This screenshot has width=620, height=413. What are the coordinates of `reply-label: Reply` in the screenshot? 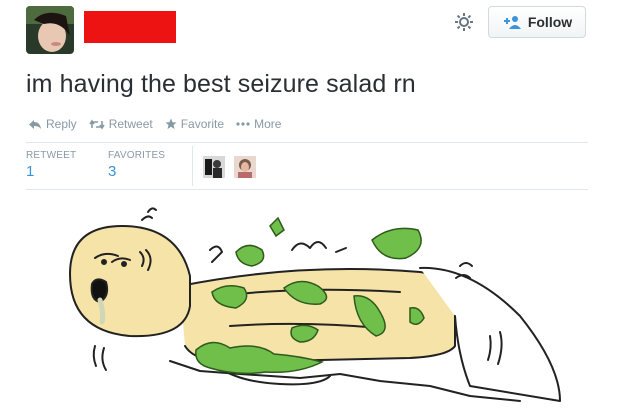 It's located at (61, 124).